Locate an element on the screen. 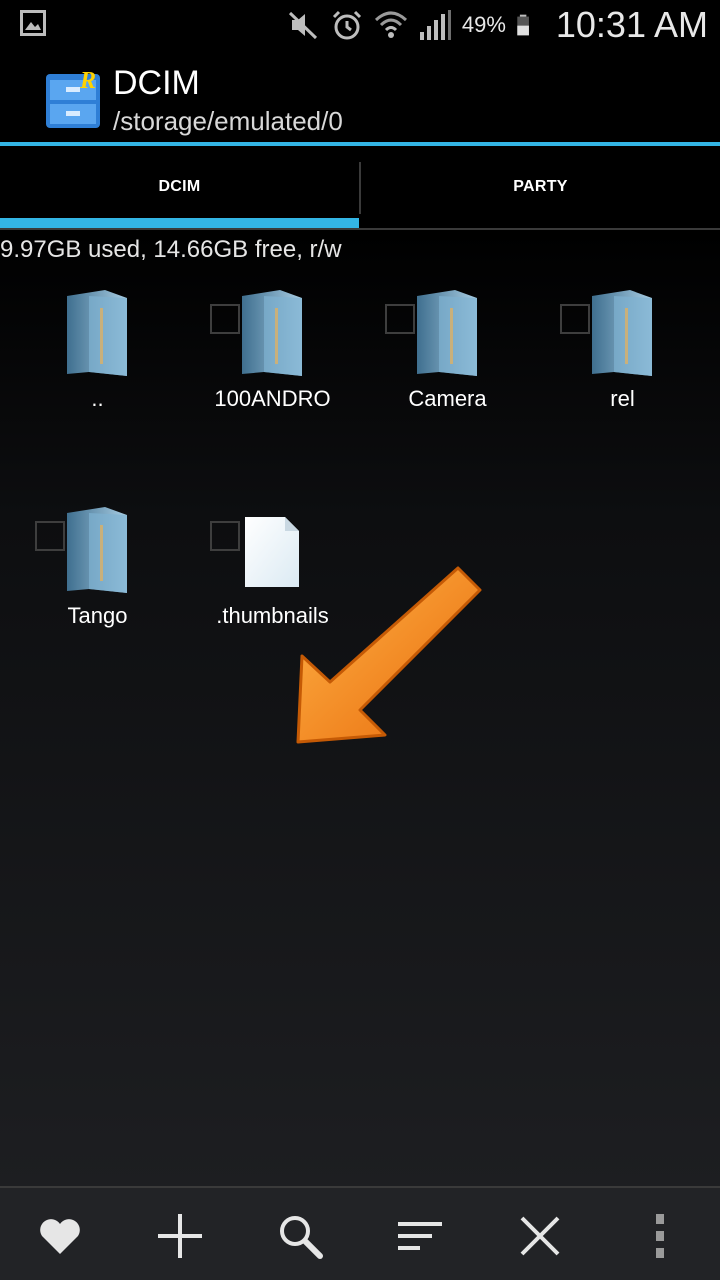 The height and width of the screenshot is (1280, 720). mute-icon is located at coordinates (302, 25).